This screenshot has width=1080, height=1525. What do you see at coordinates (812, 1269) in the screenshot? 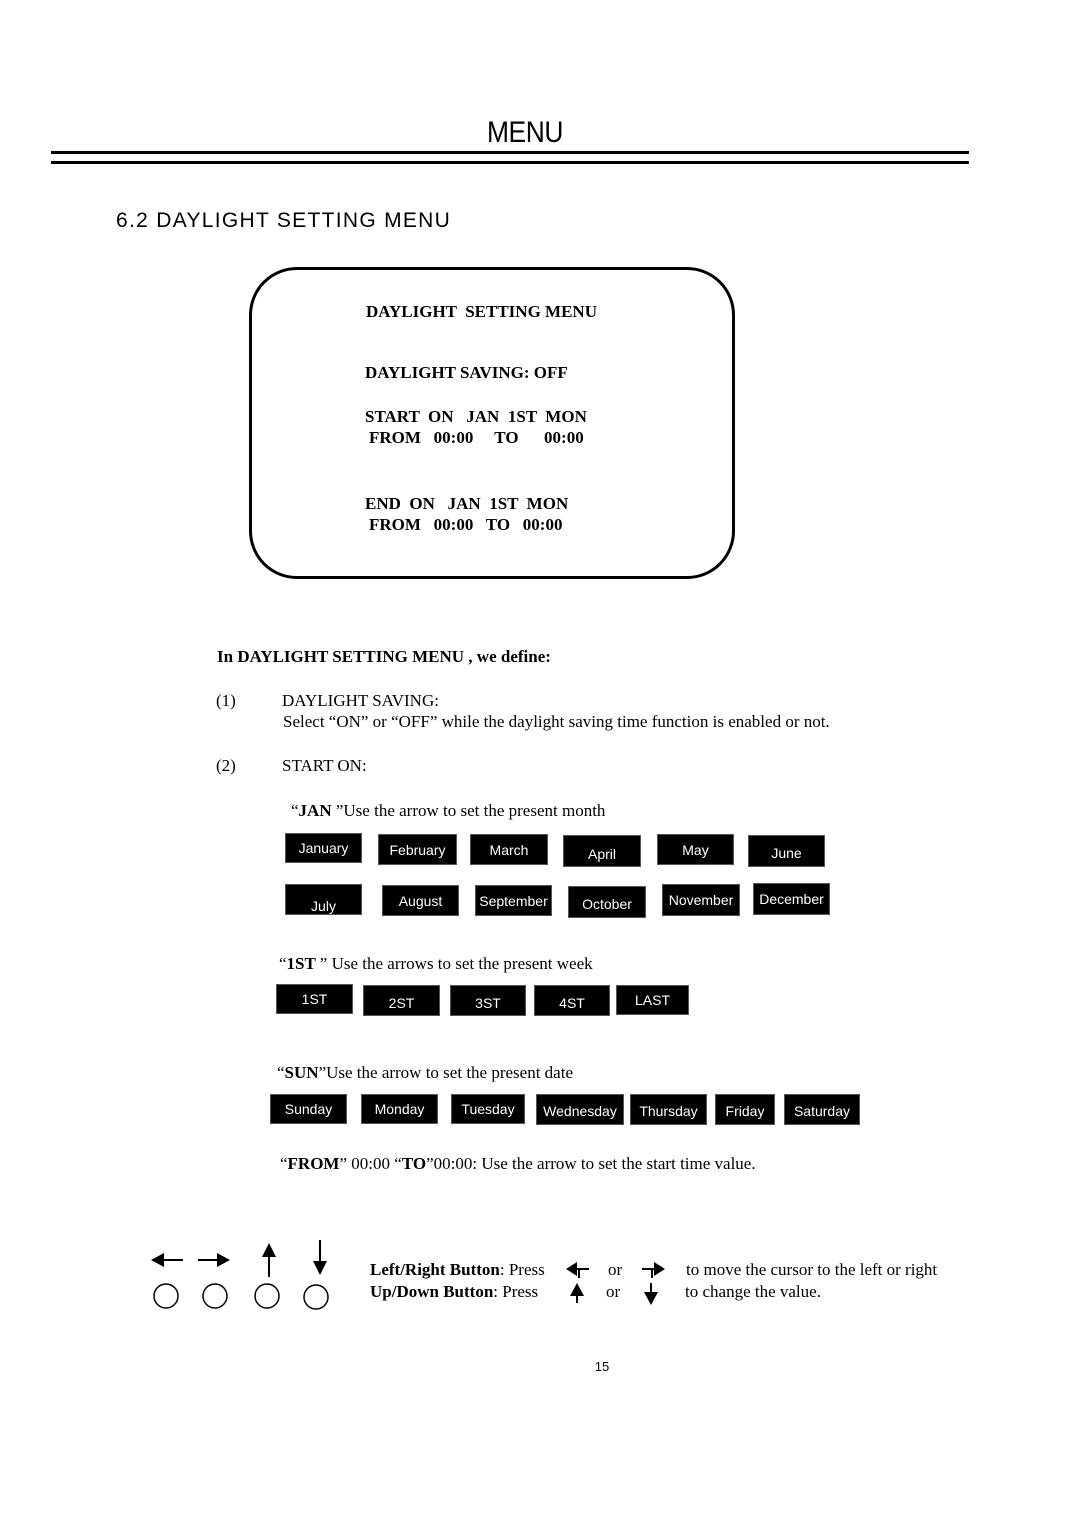
I see `lr-description: to move the cursor to the left or right` at bounding box center [812, 1269].